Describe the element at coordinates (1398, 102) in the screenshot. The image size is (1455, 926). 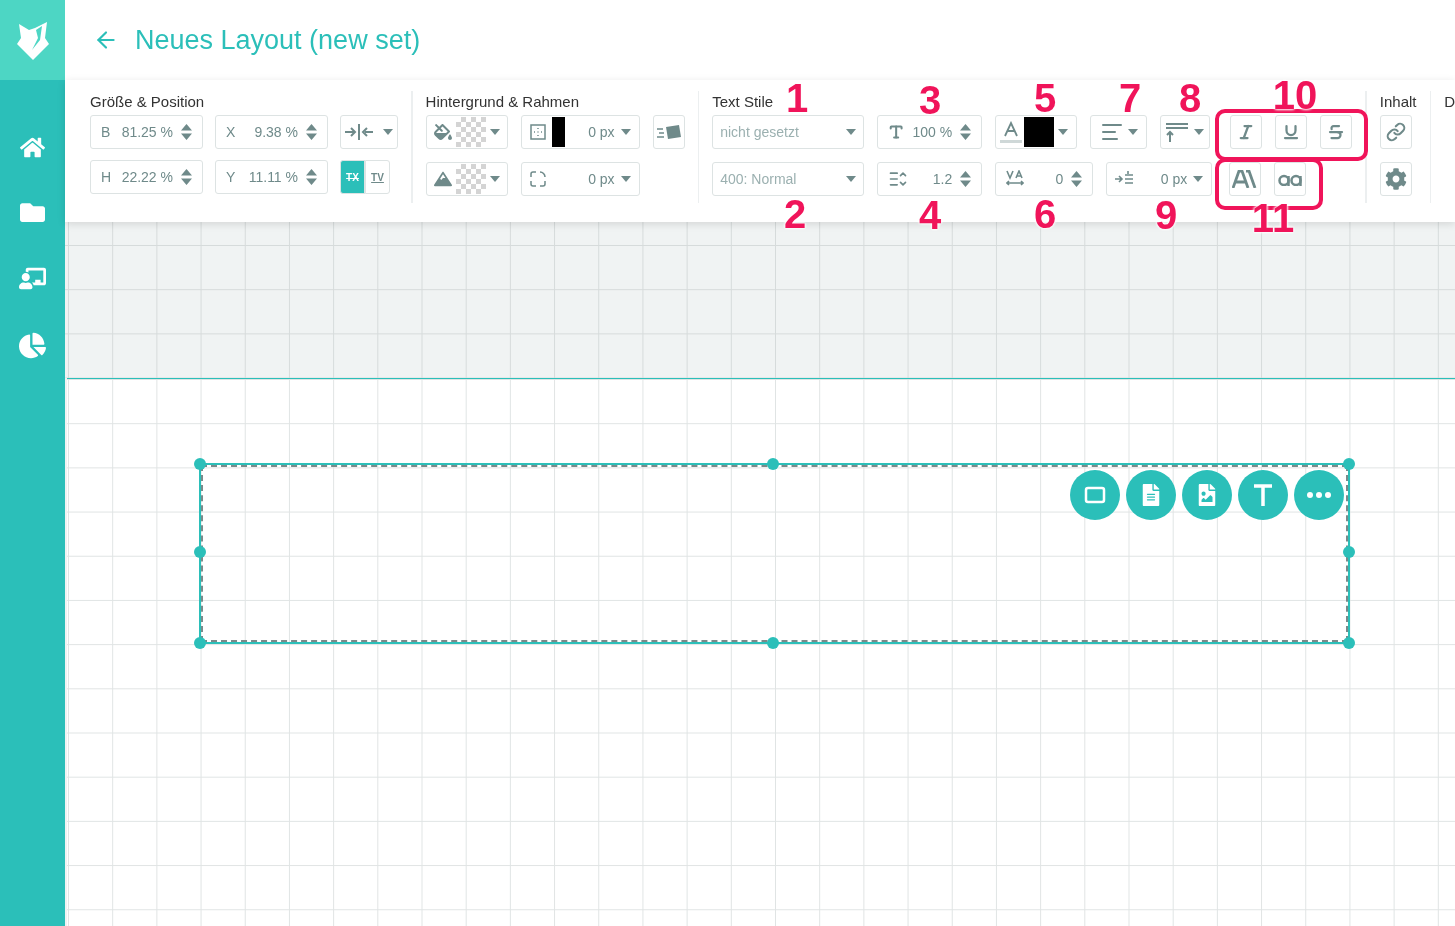
I see `section-title: Inhalt` at that location.